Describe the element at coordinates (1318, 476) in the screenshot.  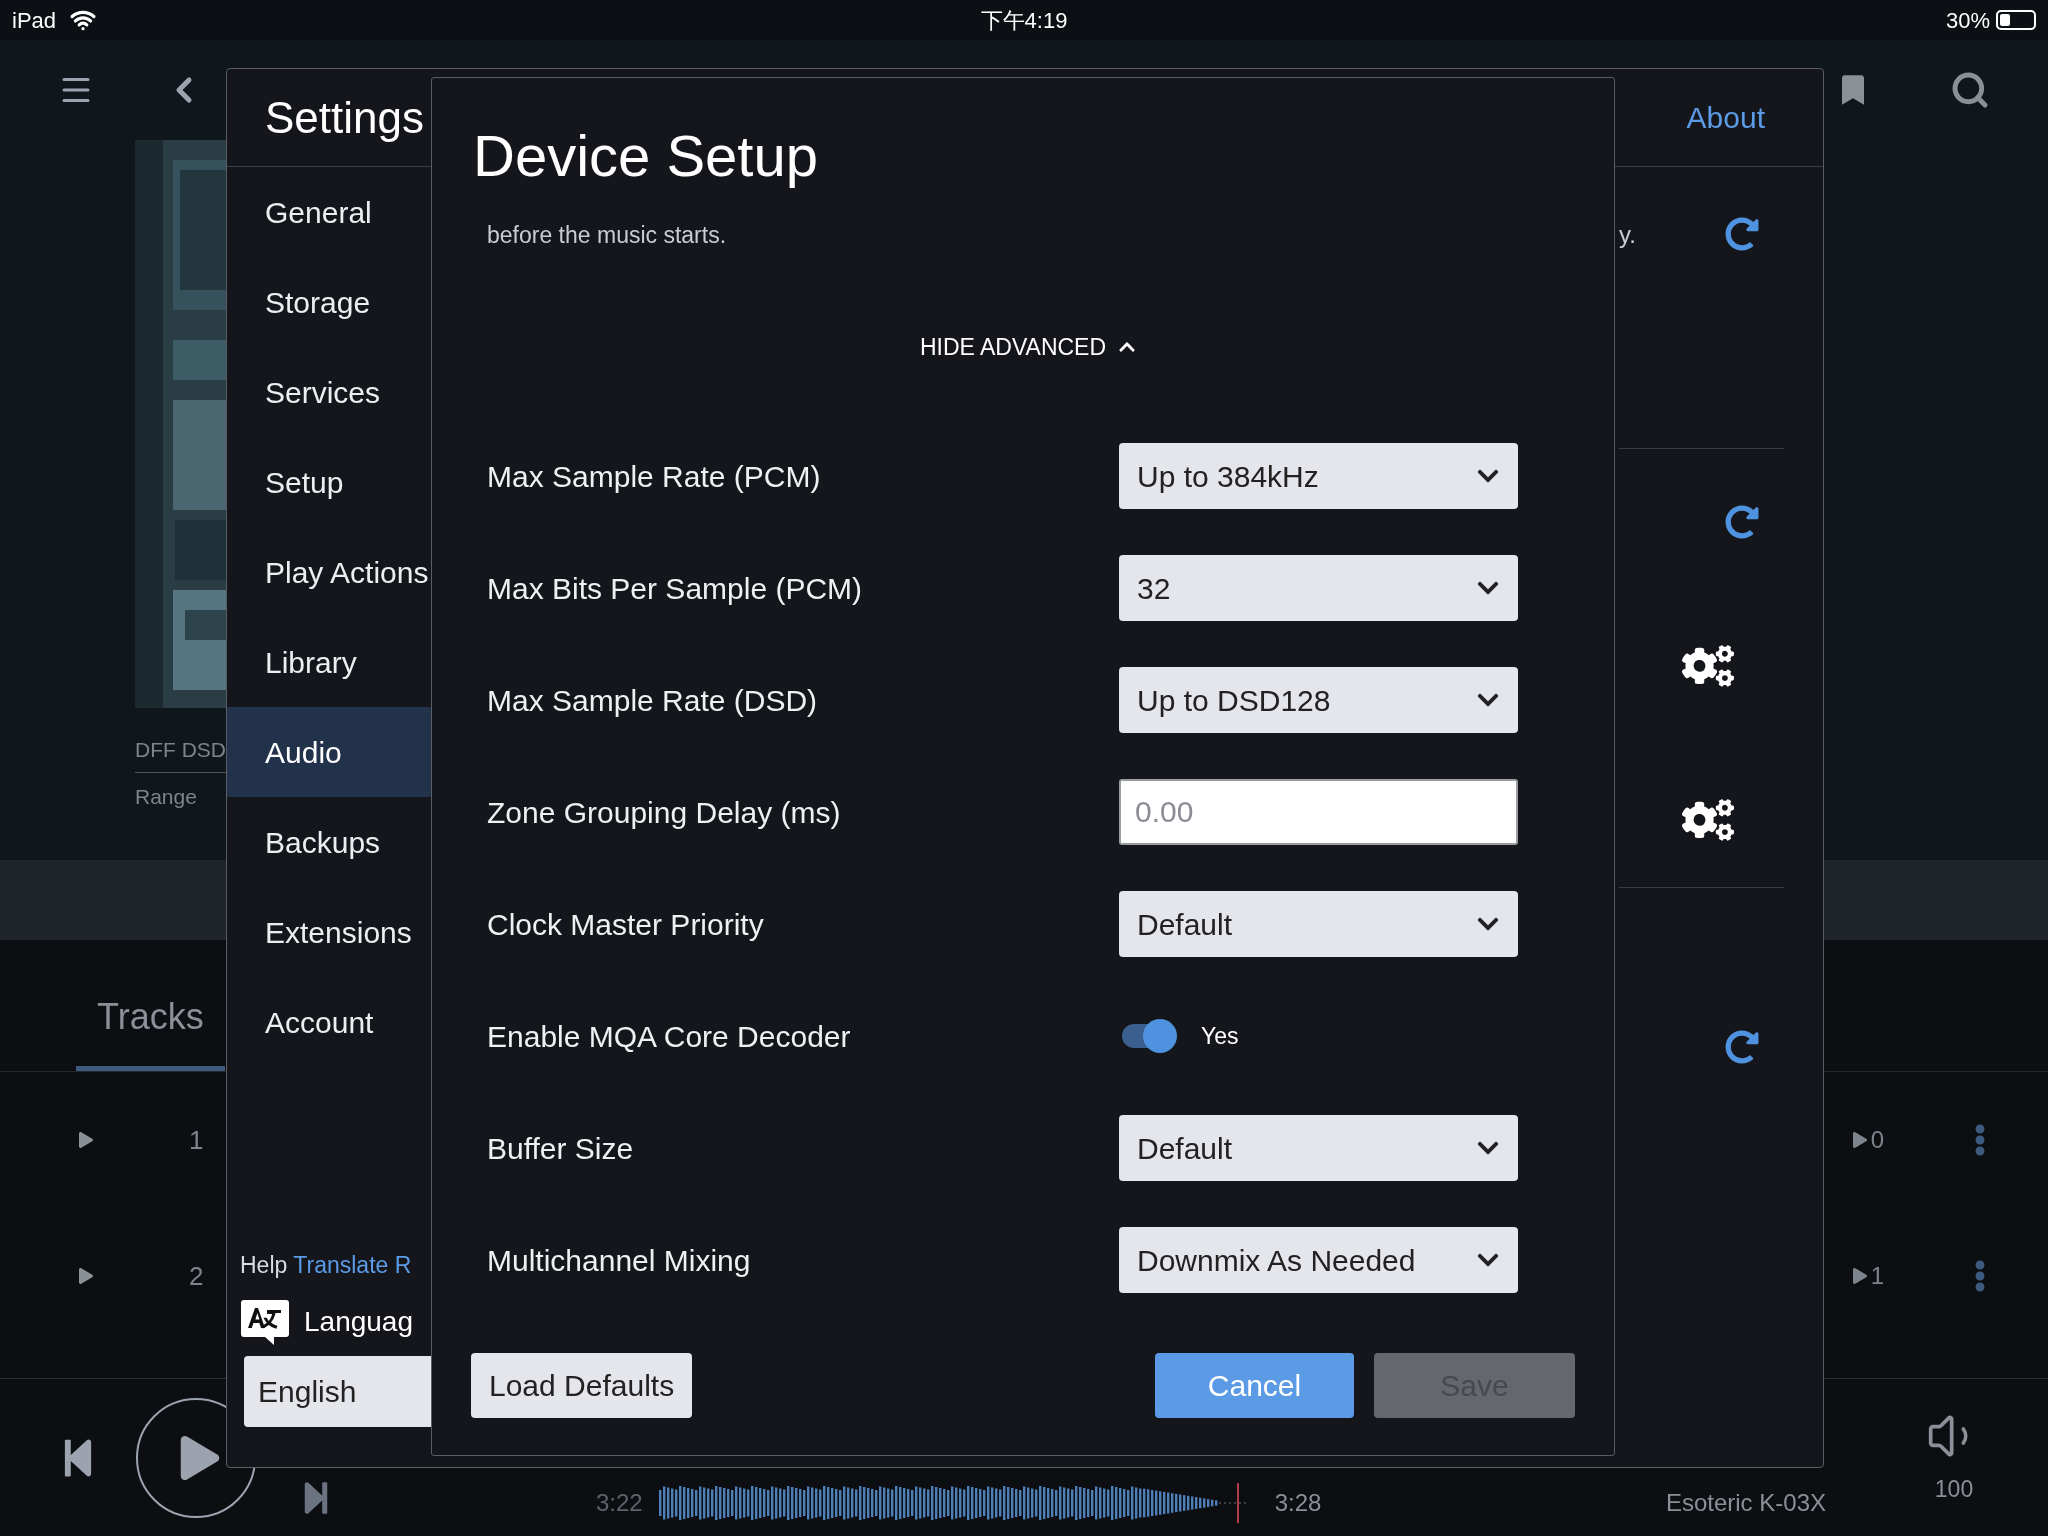
I see `select-field: Up to 384kHz` at that location.